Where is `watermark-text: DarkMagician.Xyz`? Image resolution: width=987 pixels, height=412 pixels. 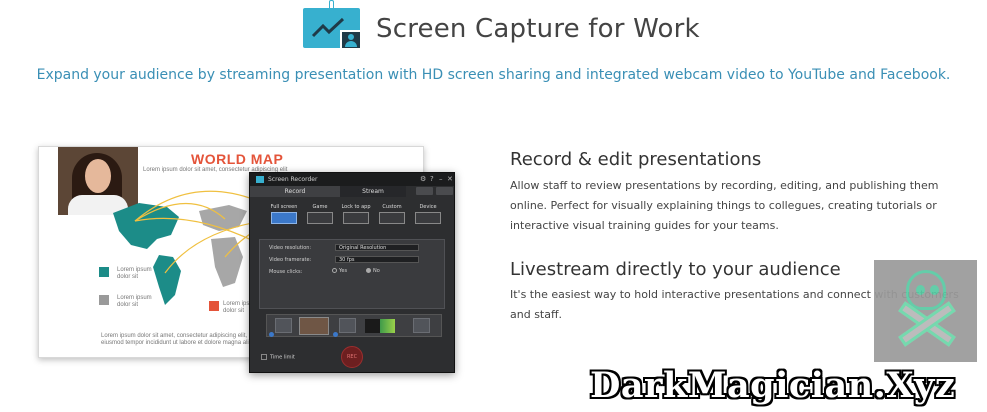
watermark-text: DarkMagician.Xyz is located at coordinates (773, 385).